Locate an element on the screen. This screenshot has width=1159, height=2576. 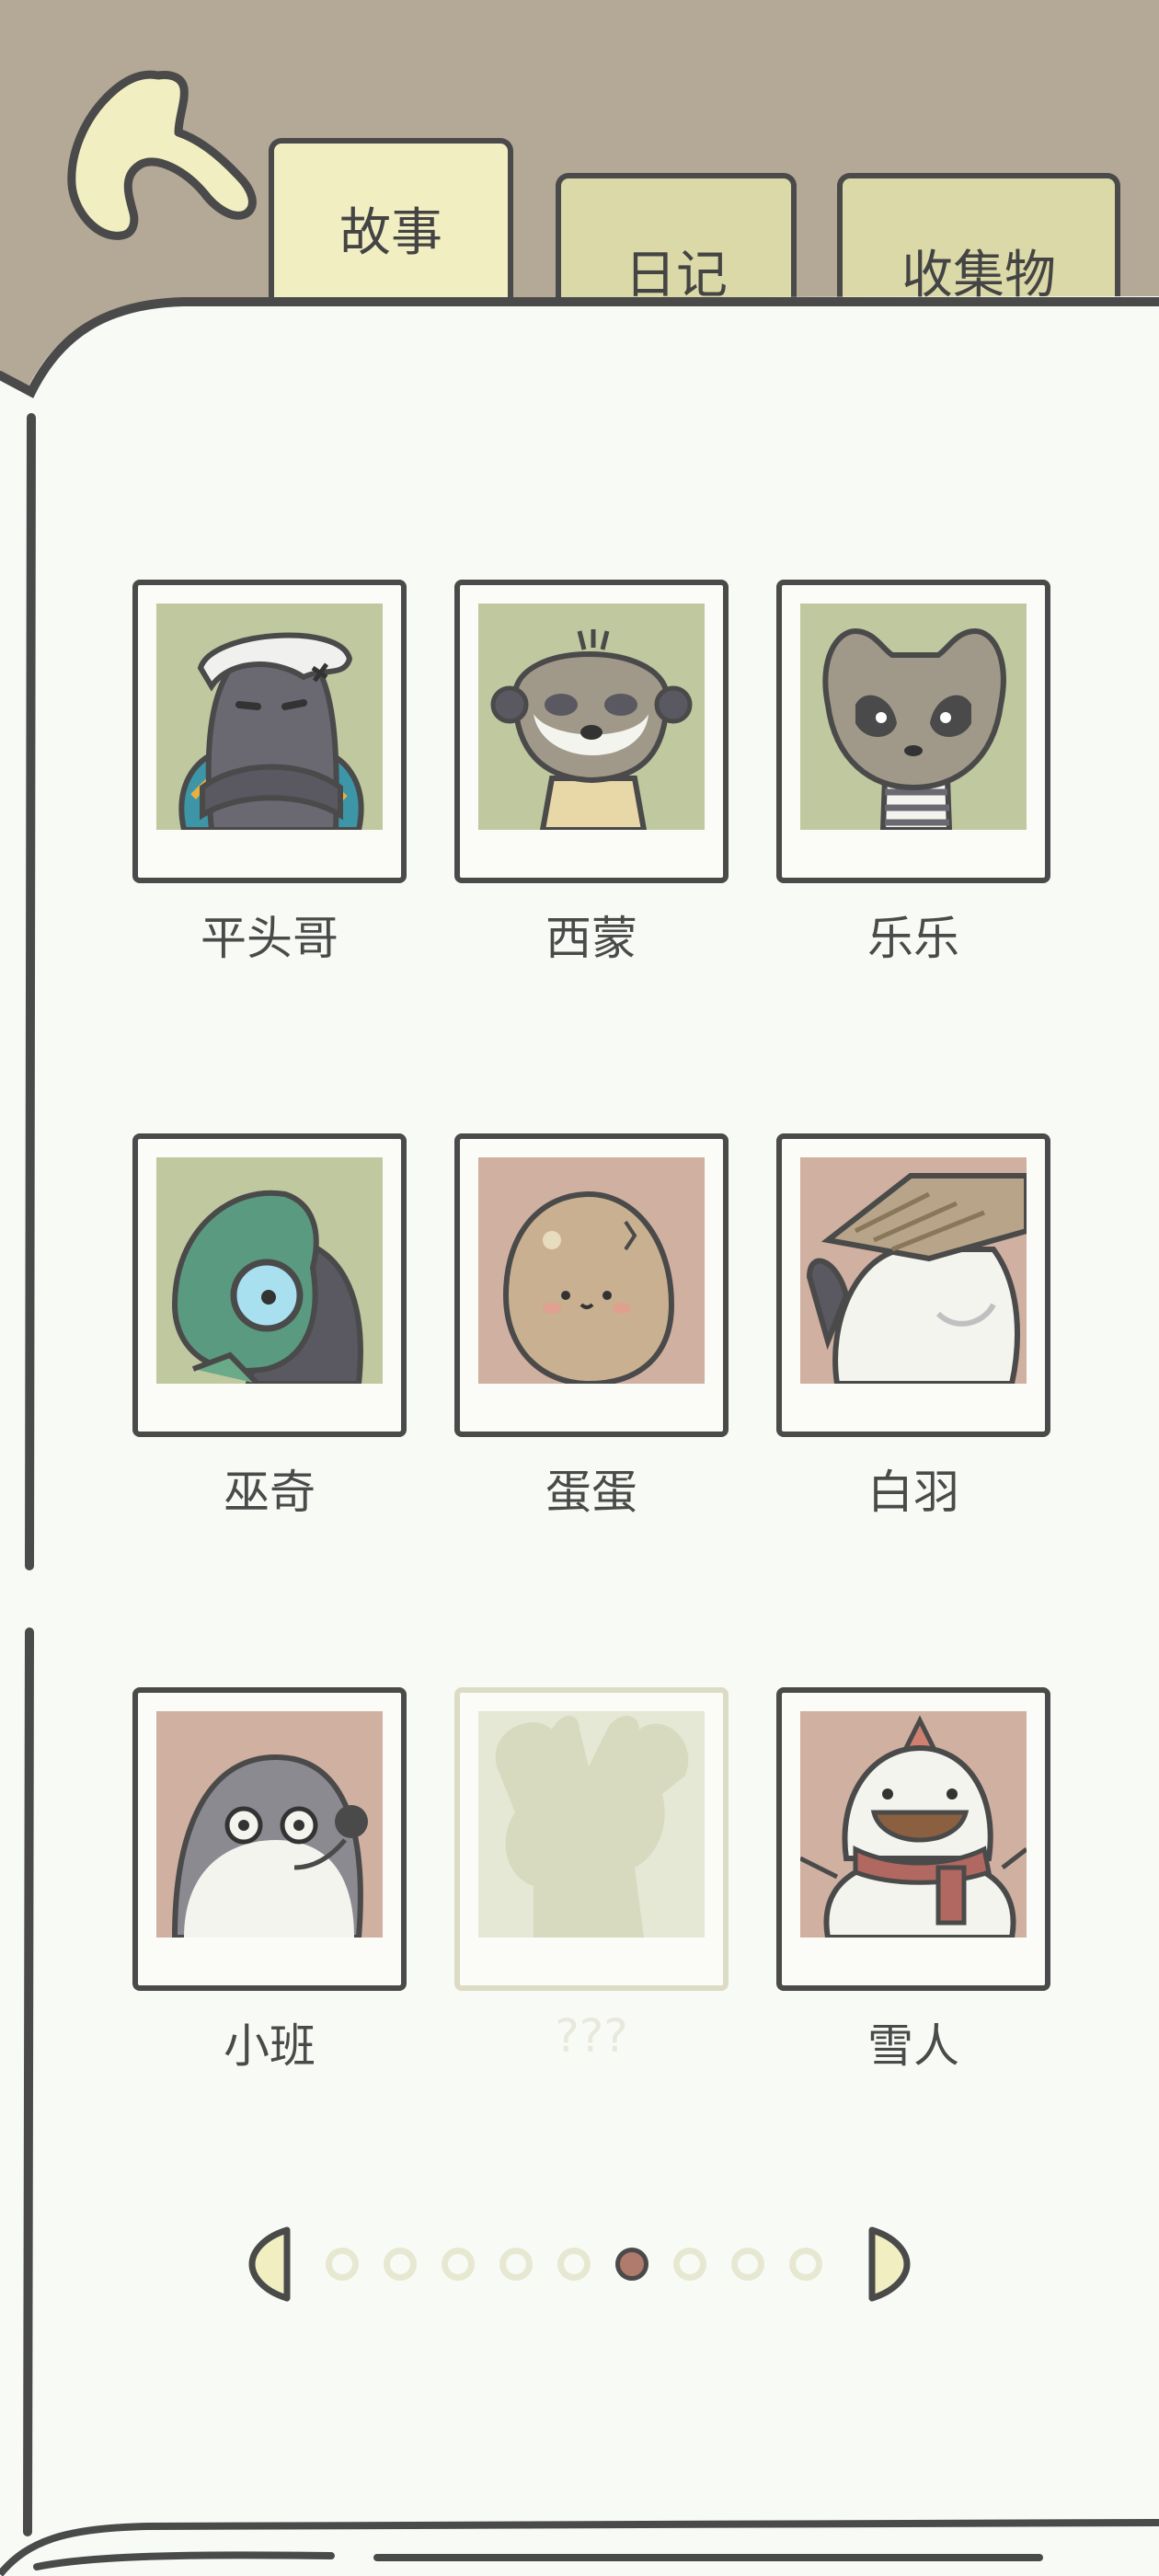
character-name: 雪人 is located at coordinates (913, 2046).